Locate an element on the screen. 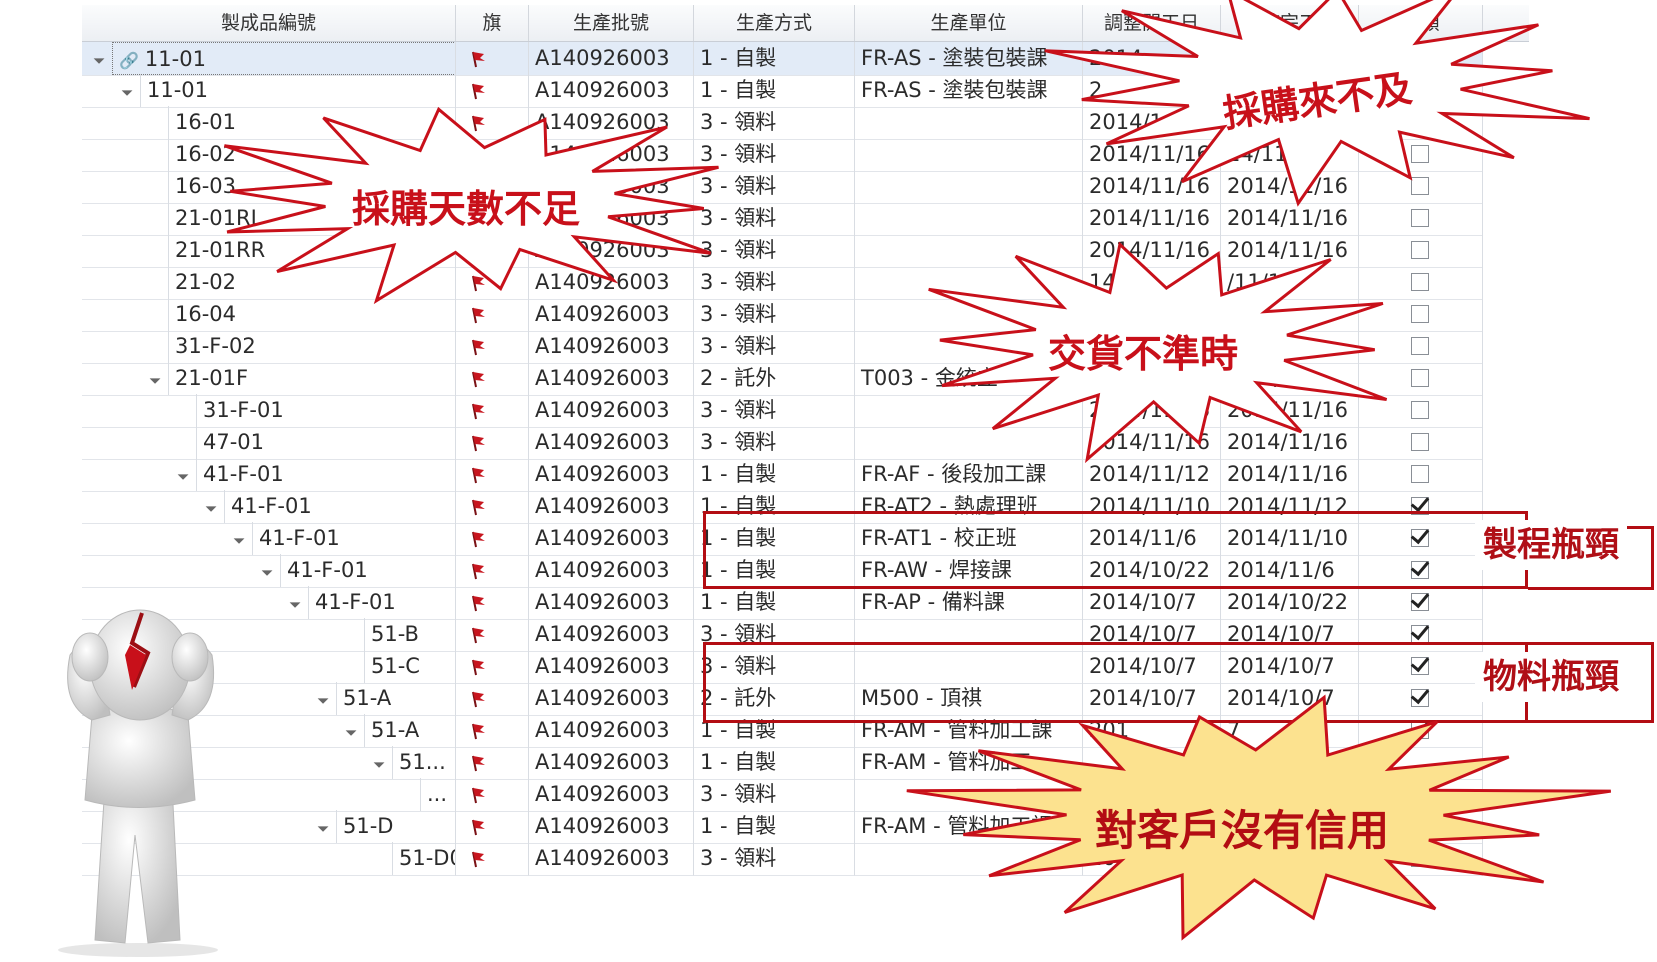 Image resolution: width=1657 pixels, height=962 pixels. callout-no-credit: 對客戶沒有信用 is located at coordinates (1242, 830).